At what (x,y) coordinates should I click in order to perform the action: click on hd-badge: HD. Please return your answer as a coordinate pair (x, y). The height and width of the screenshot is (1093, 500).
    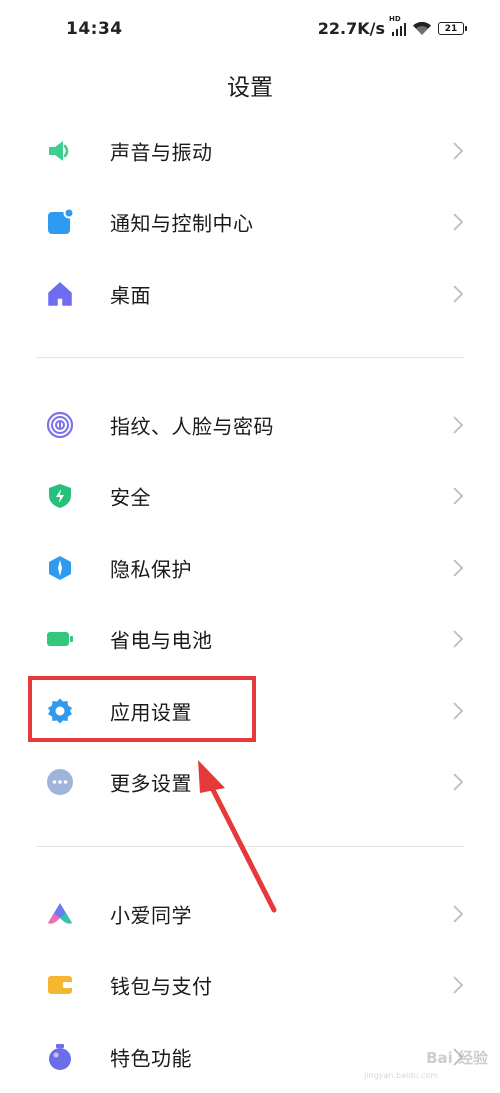
    Looking at the image, I should click on (395, 18).